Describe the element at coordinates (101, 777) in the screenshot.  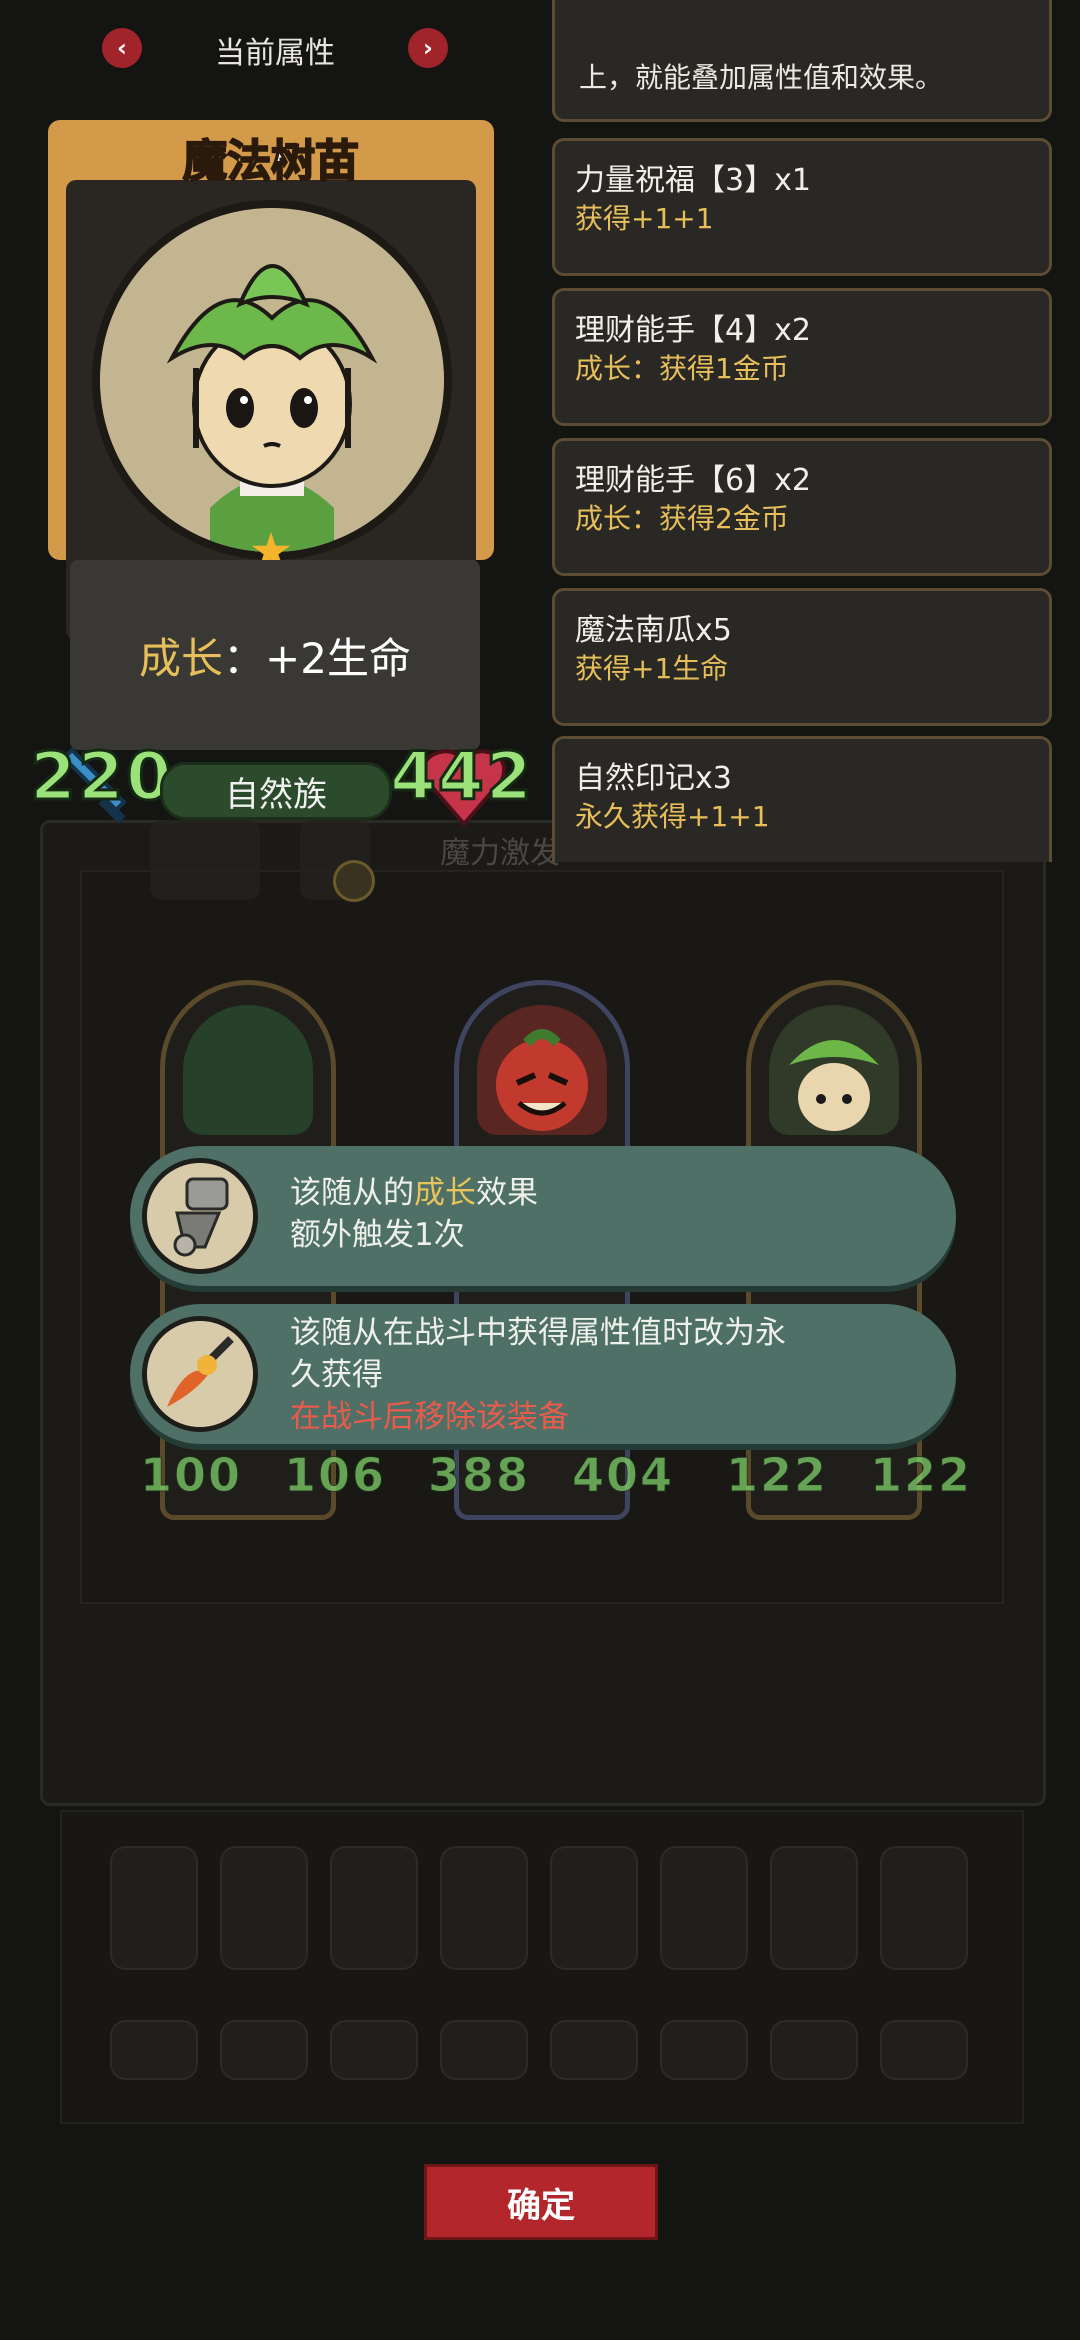
I see `hero-attack-value: 220` at that location.